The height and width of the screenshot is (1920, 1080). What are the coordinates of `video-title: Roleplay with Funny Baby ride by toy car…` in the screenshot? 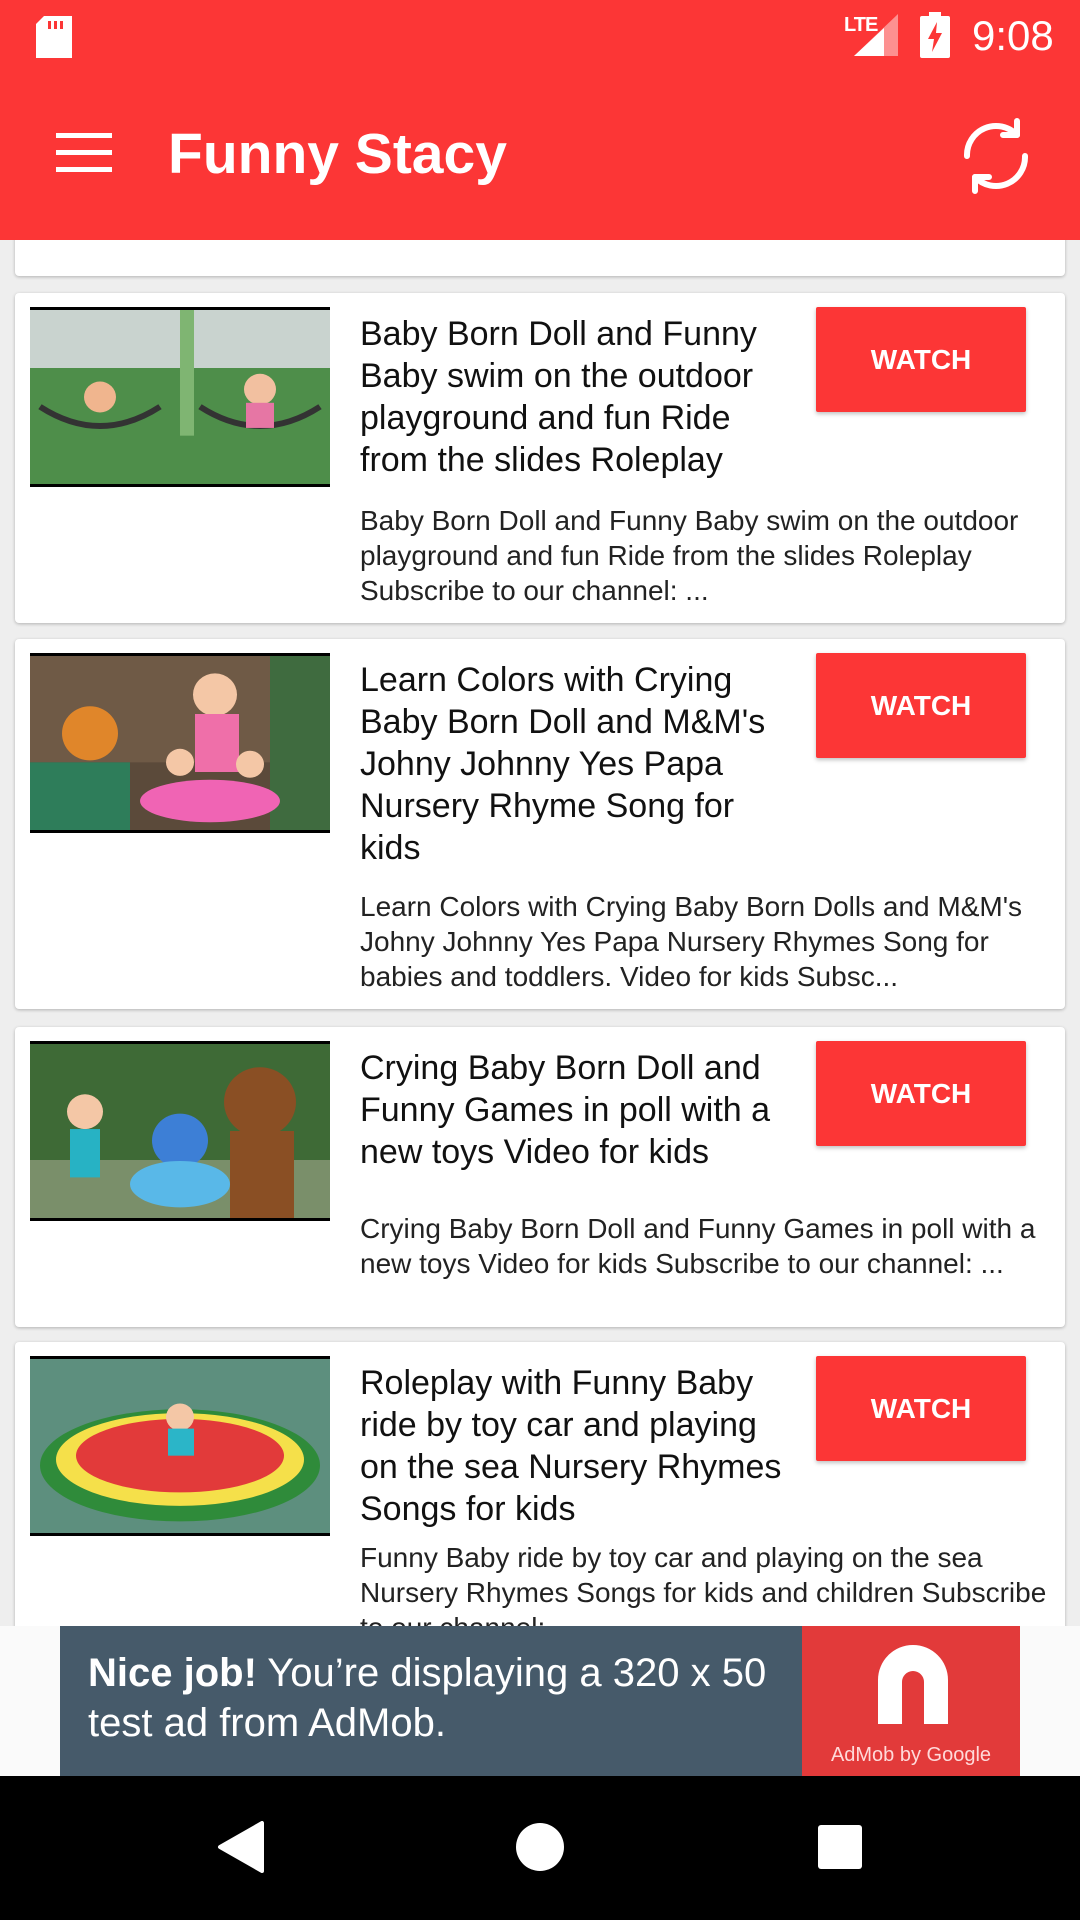 It's located at (571, 1446).